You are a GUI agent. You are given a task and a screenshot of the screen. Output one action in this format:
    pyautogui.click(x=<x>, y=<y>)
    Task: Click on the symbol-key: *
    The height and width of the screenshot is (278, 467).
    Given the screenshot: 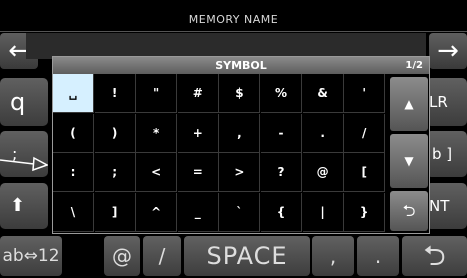 What is the action you would take?
    pyautogui.click(x=157, y=133)
    